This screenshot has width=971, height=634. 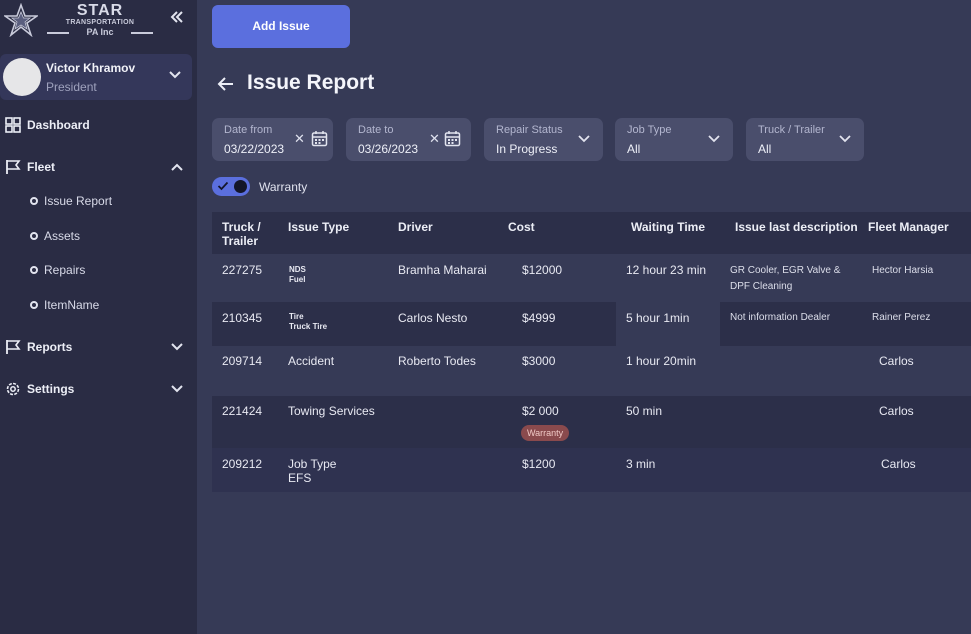 What do you see at coordinates (312, 471) in the screenshot?
I see `cell-issue-type: Job Type EFS` at bounding box center [312, 471].